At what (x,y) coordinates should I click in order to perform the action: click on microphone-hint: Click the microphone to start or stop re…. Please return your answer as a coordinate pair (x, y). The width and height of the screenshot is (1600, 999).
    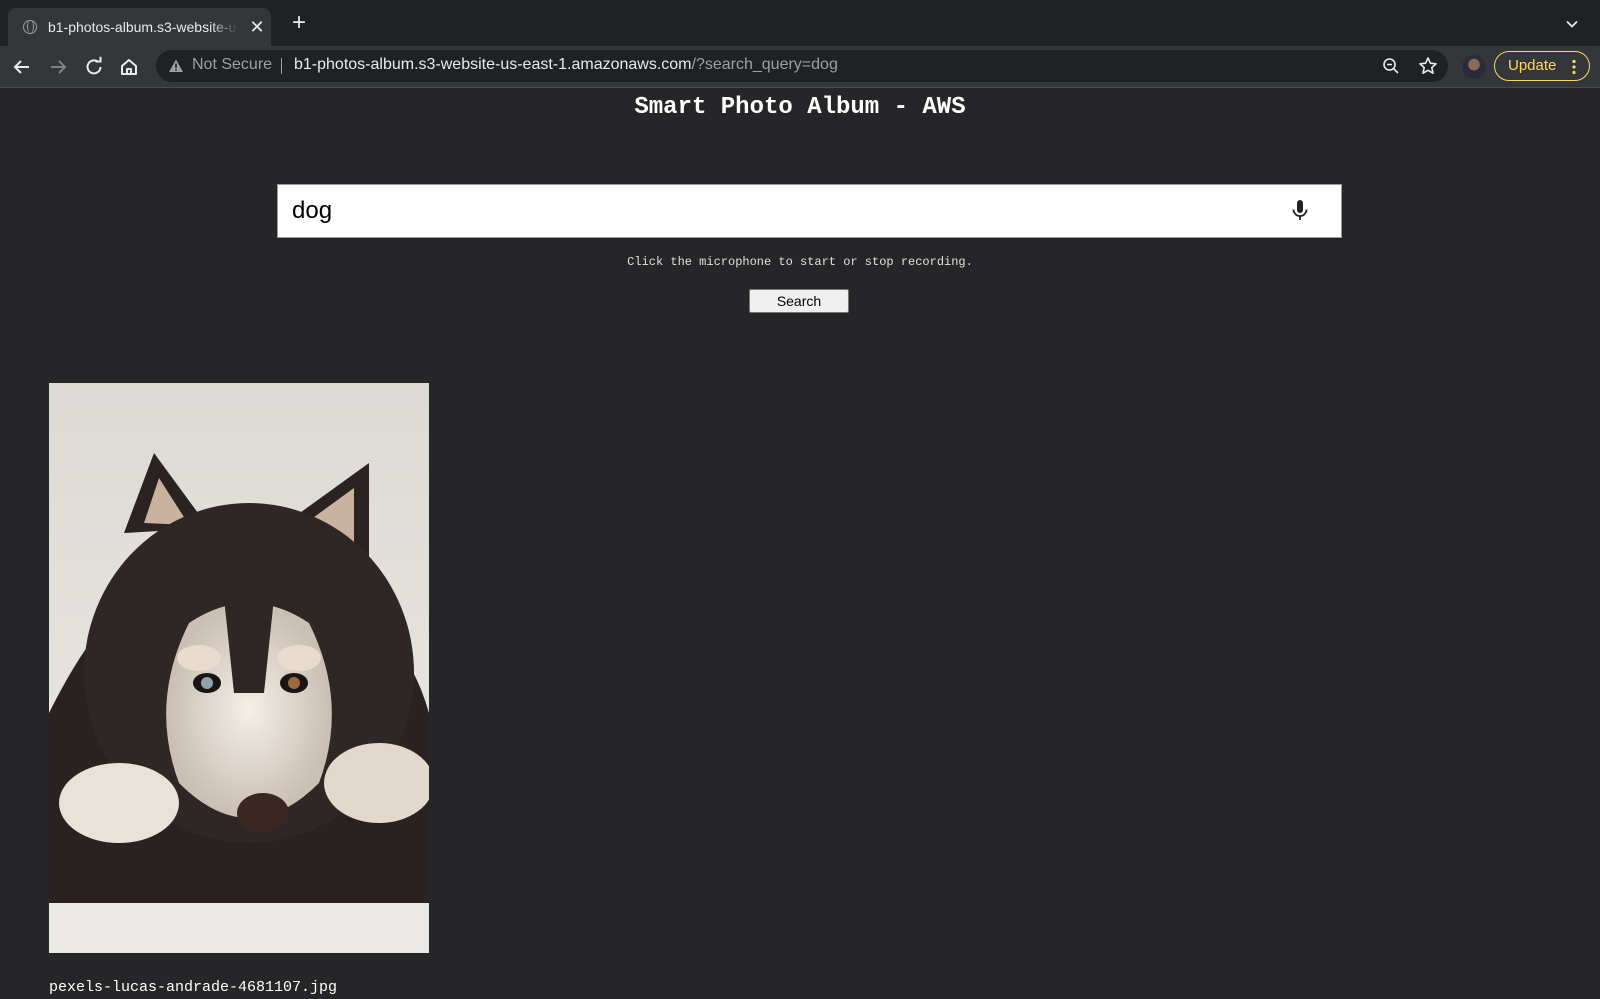
    Looking at the image, I should click on (800, 262).